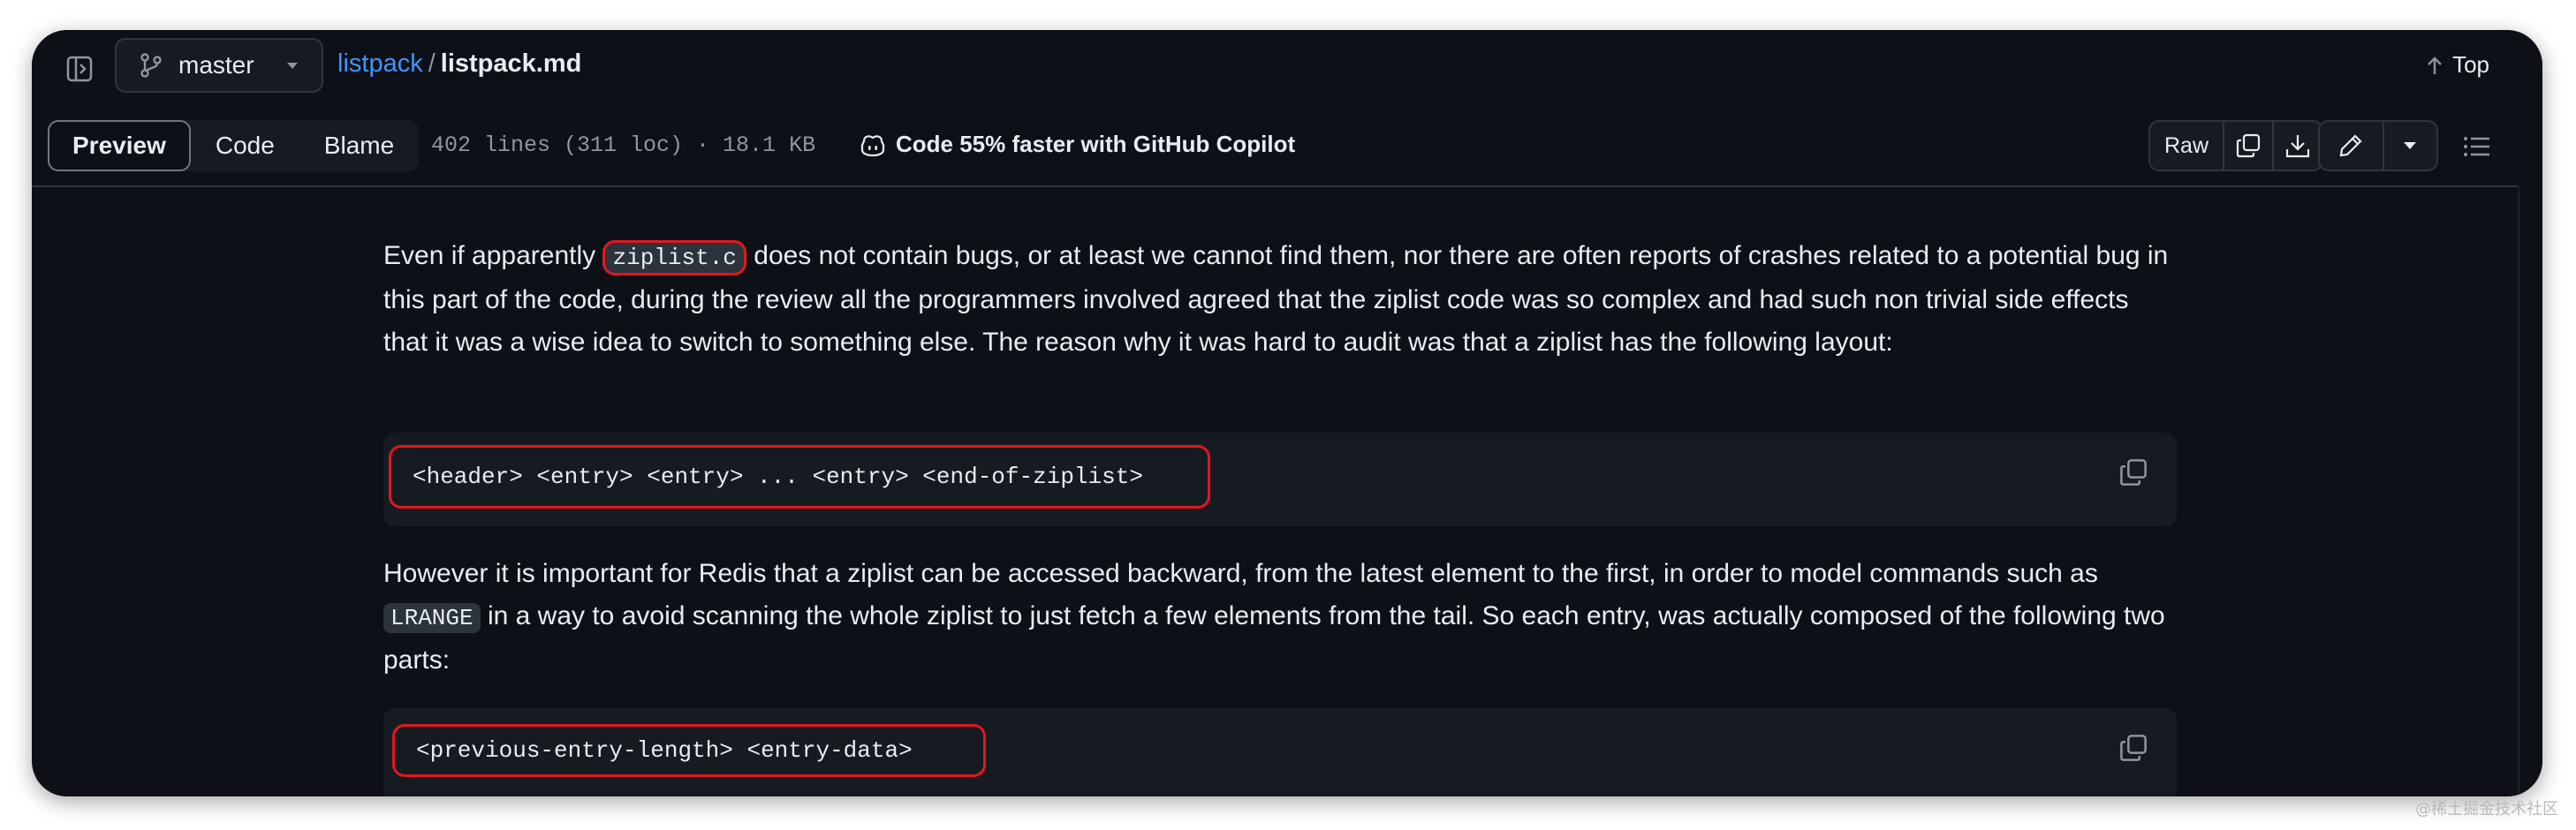 The width and height of the screenshot is (2576, 830). I want to click on back-to-top-button: Top, so click(2458, 65).